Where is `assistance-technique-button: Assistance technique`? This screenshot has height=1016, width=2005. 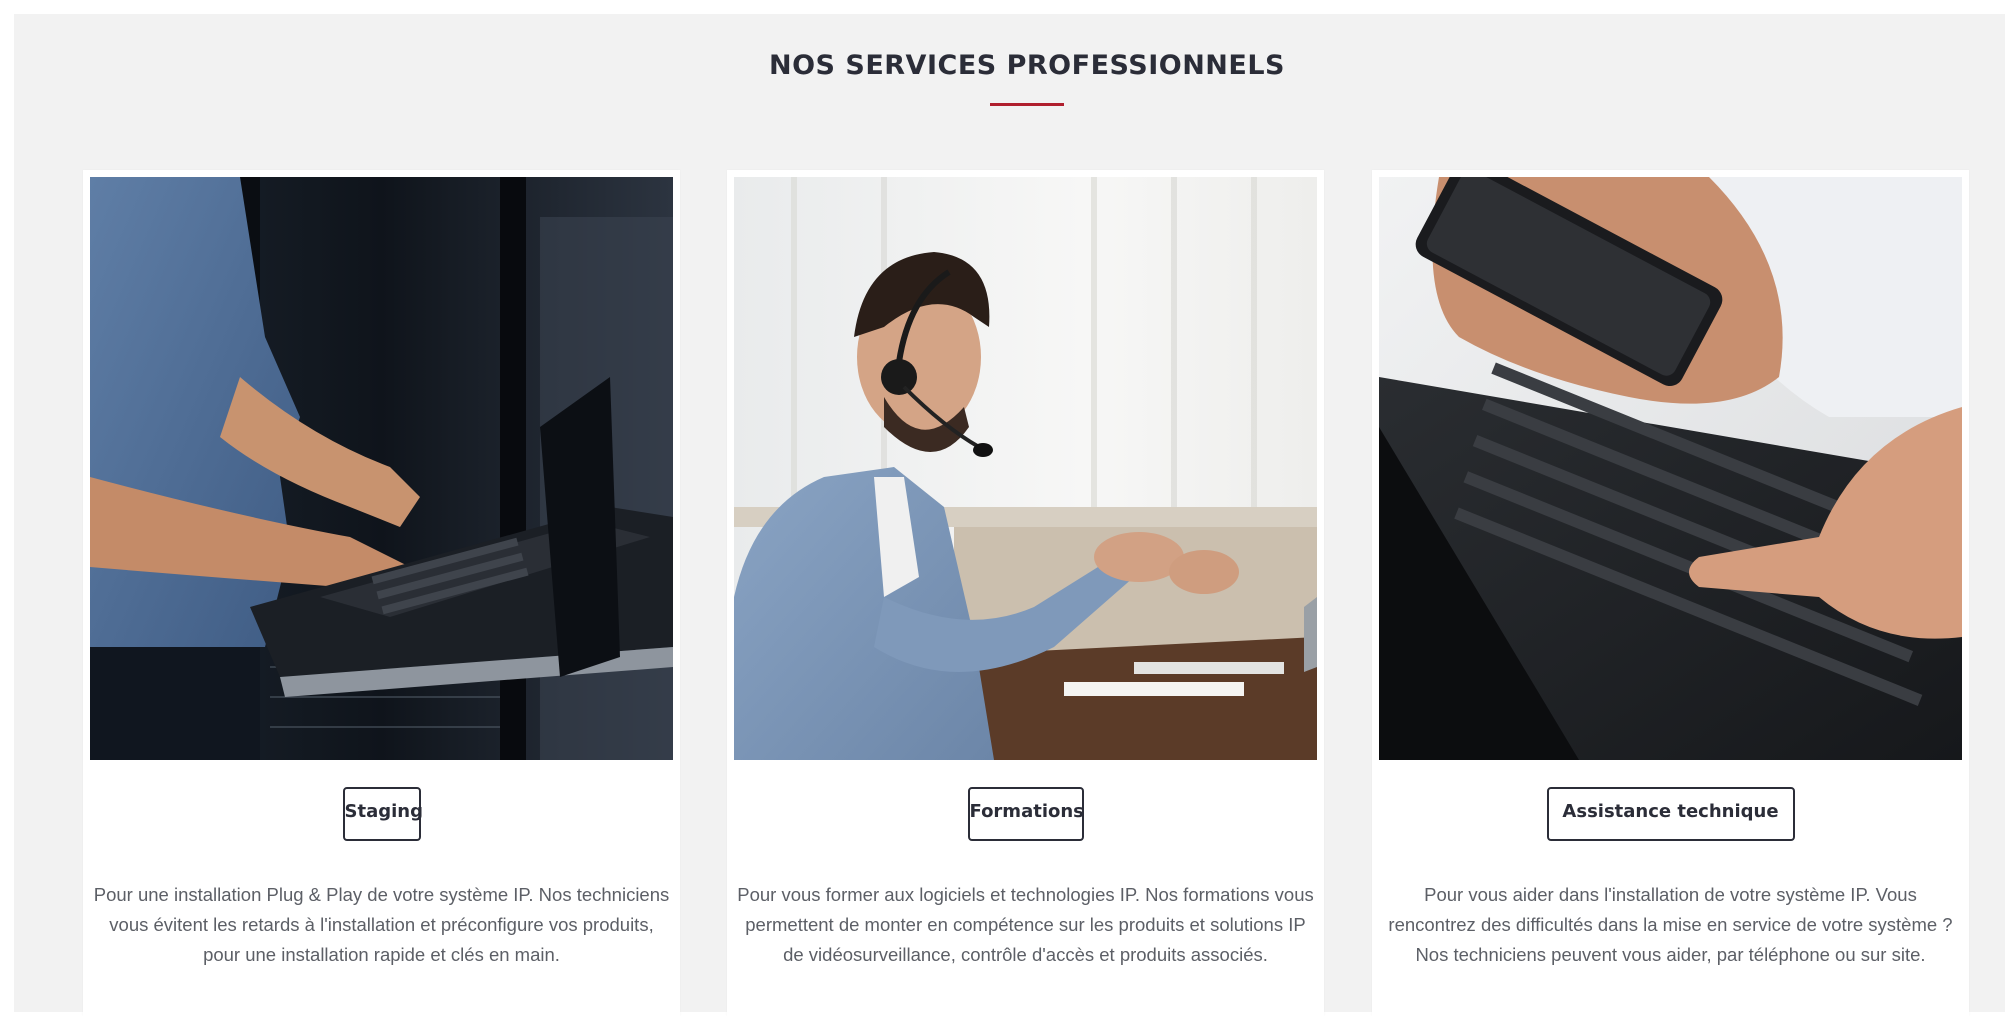
assistance-technique-button: Assistance technique is located at coordinates (1670, 814).